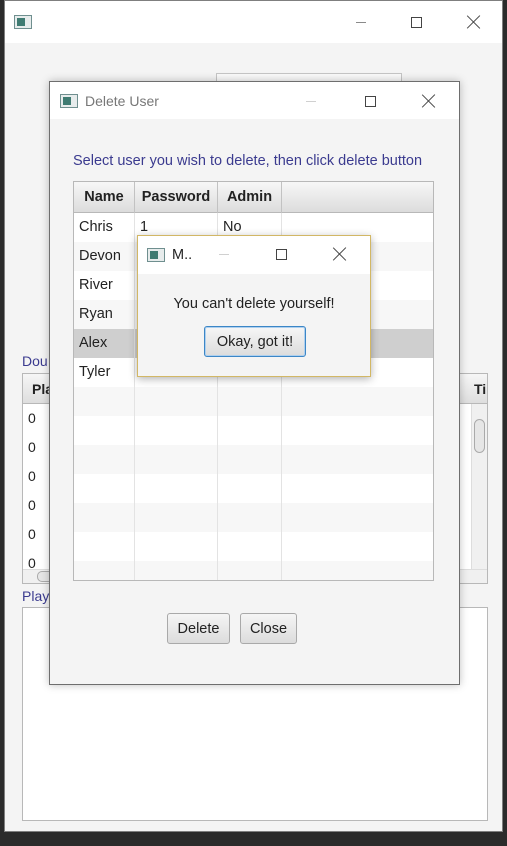  I want to click on message-text: You can't delete yourself!, so click(254, 304).